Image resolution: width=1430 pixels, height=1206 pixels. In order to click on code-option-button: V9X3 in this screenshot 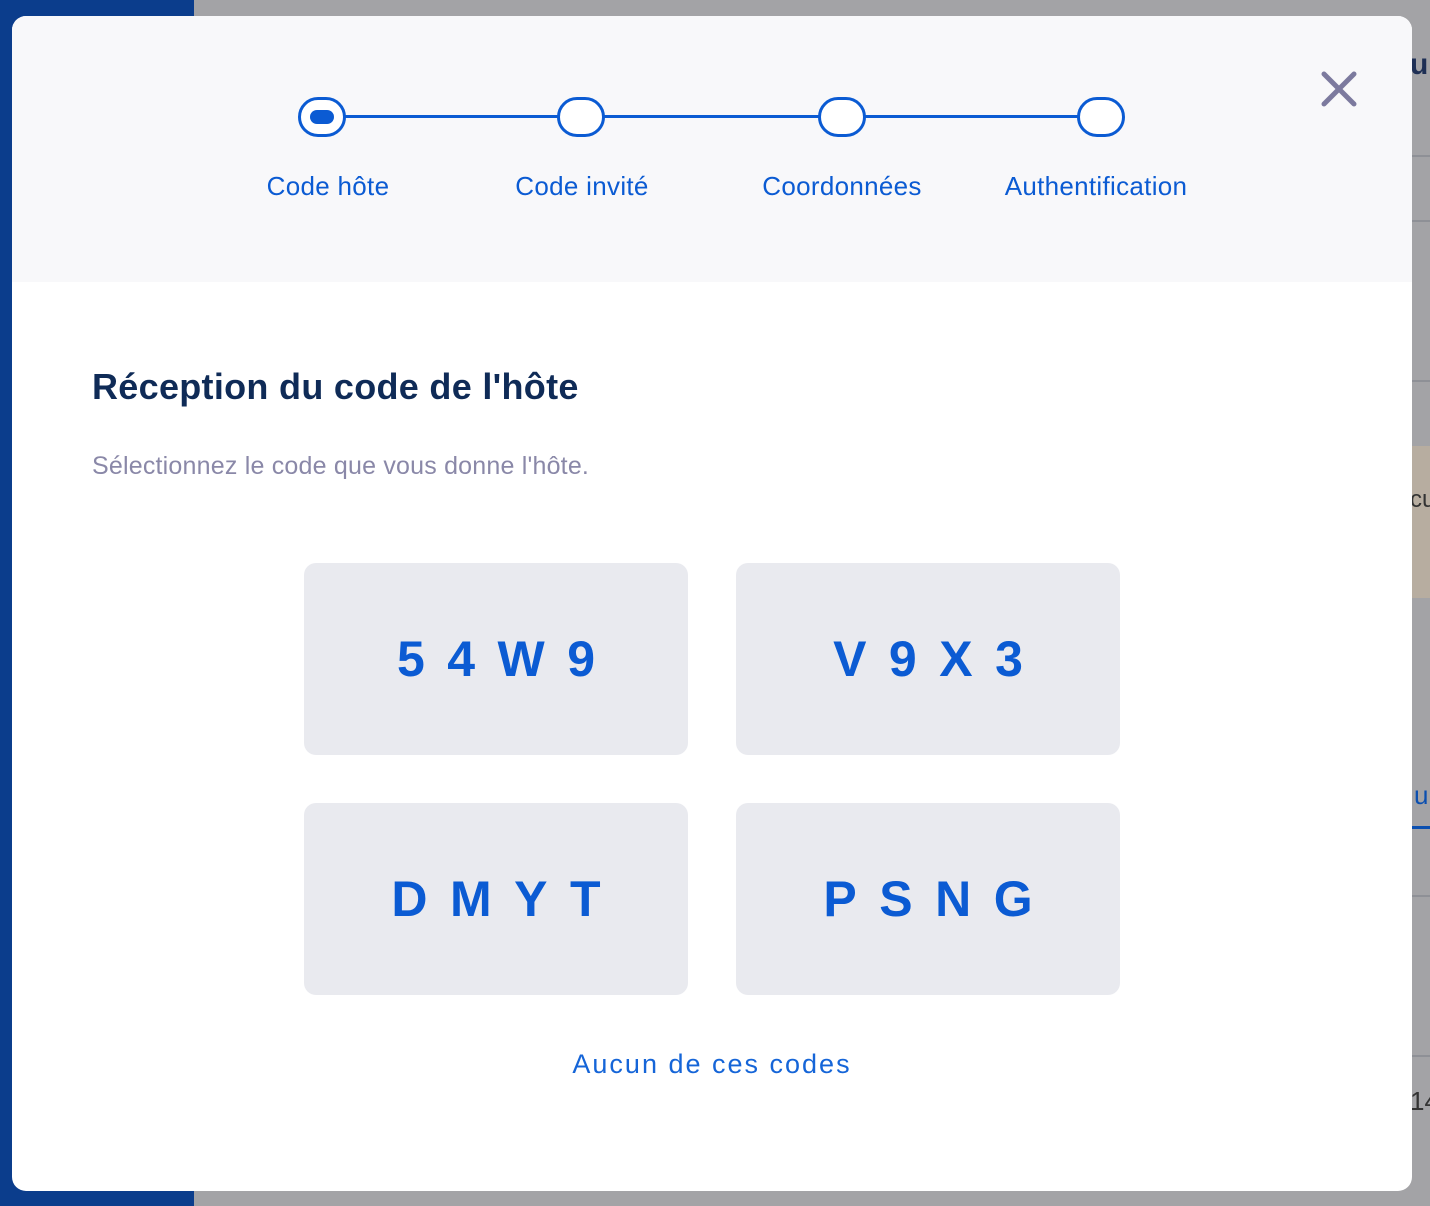, I will do `click(928, 659)`.